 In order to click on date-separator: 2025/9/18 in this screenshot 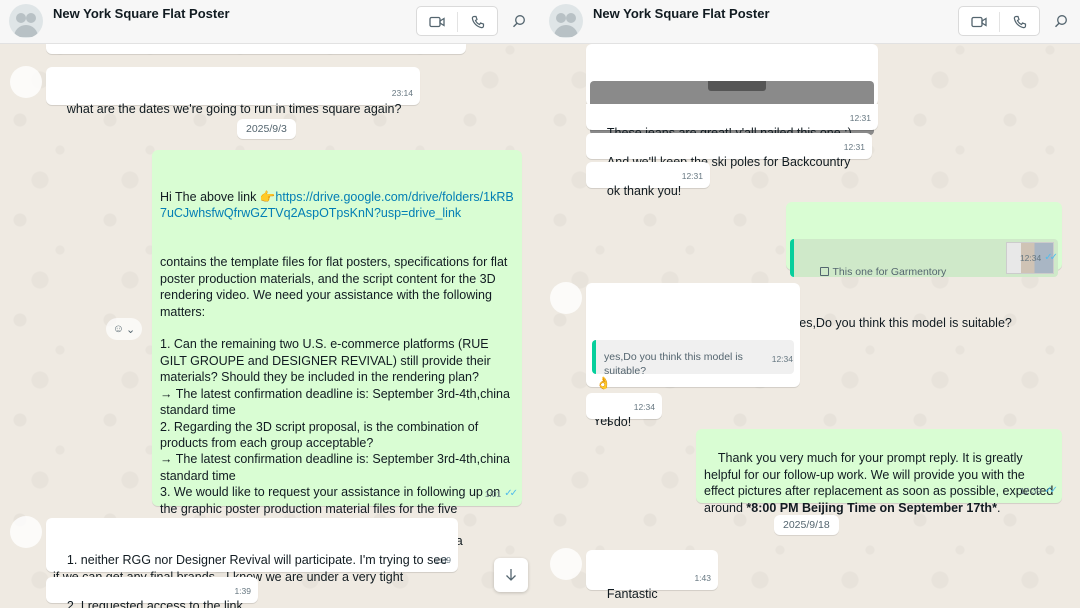, I will do `click(806, 525)`.